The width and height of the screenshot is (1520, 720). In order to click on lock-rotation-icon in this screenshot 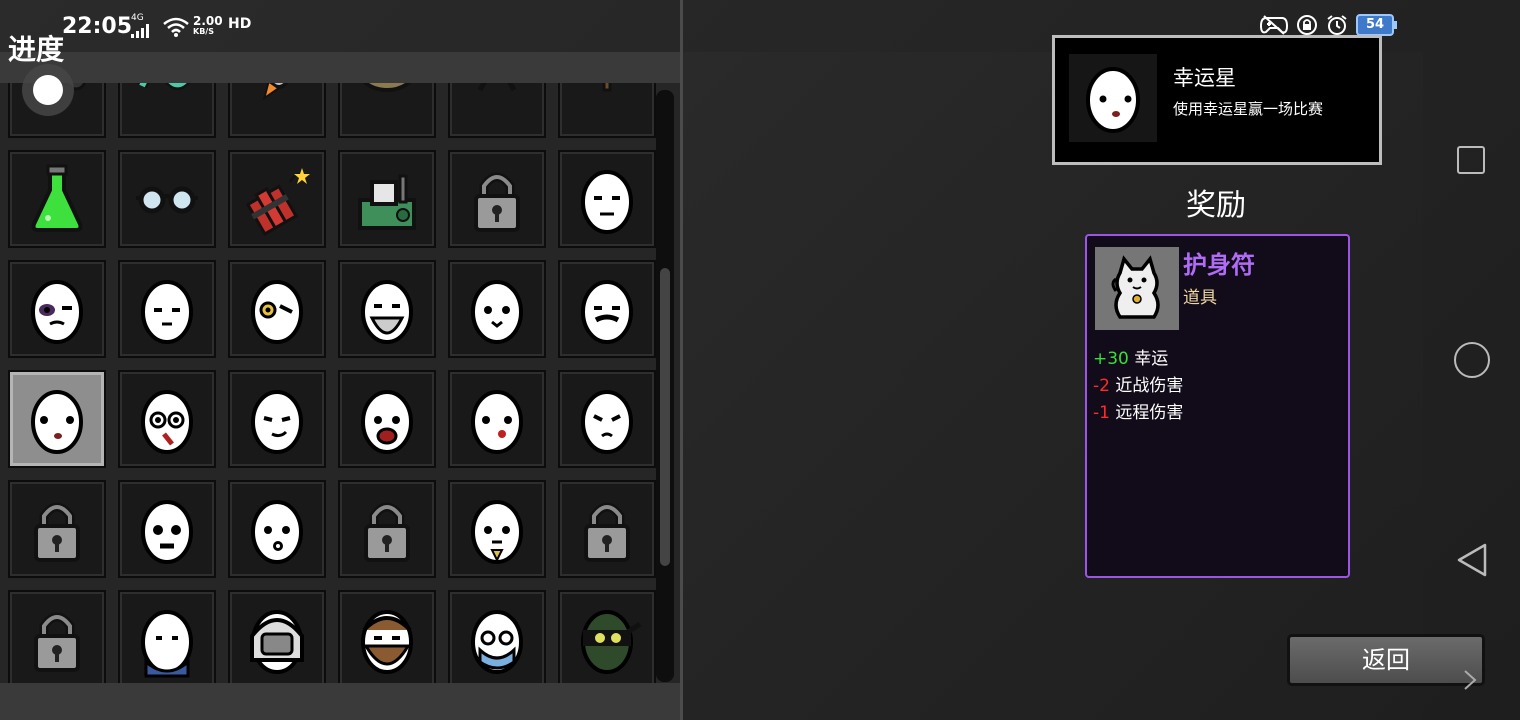, I will do `click(1307, 25)`.